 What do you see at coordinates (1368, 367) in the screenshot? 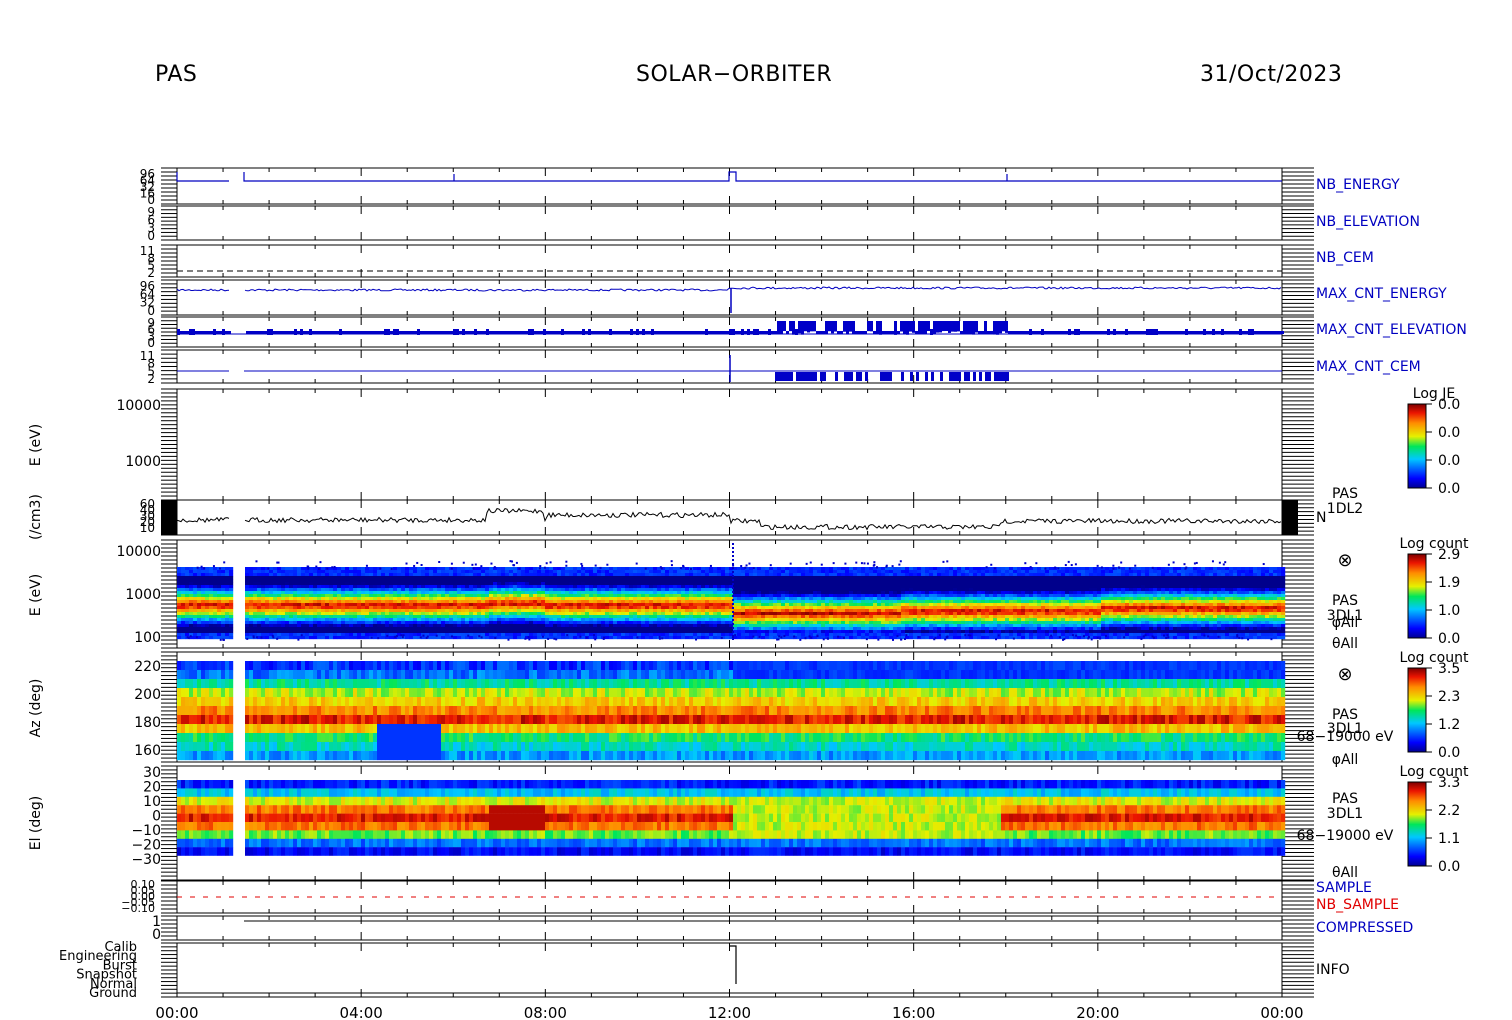
I see `panel-label: MAX_CNT_CEM` at bounding box center [1368, 367].